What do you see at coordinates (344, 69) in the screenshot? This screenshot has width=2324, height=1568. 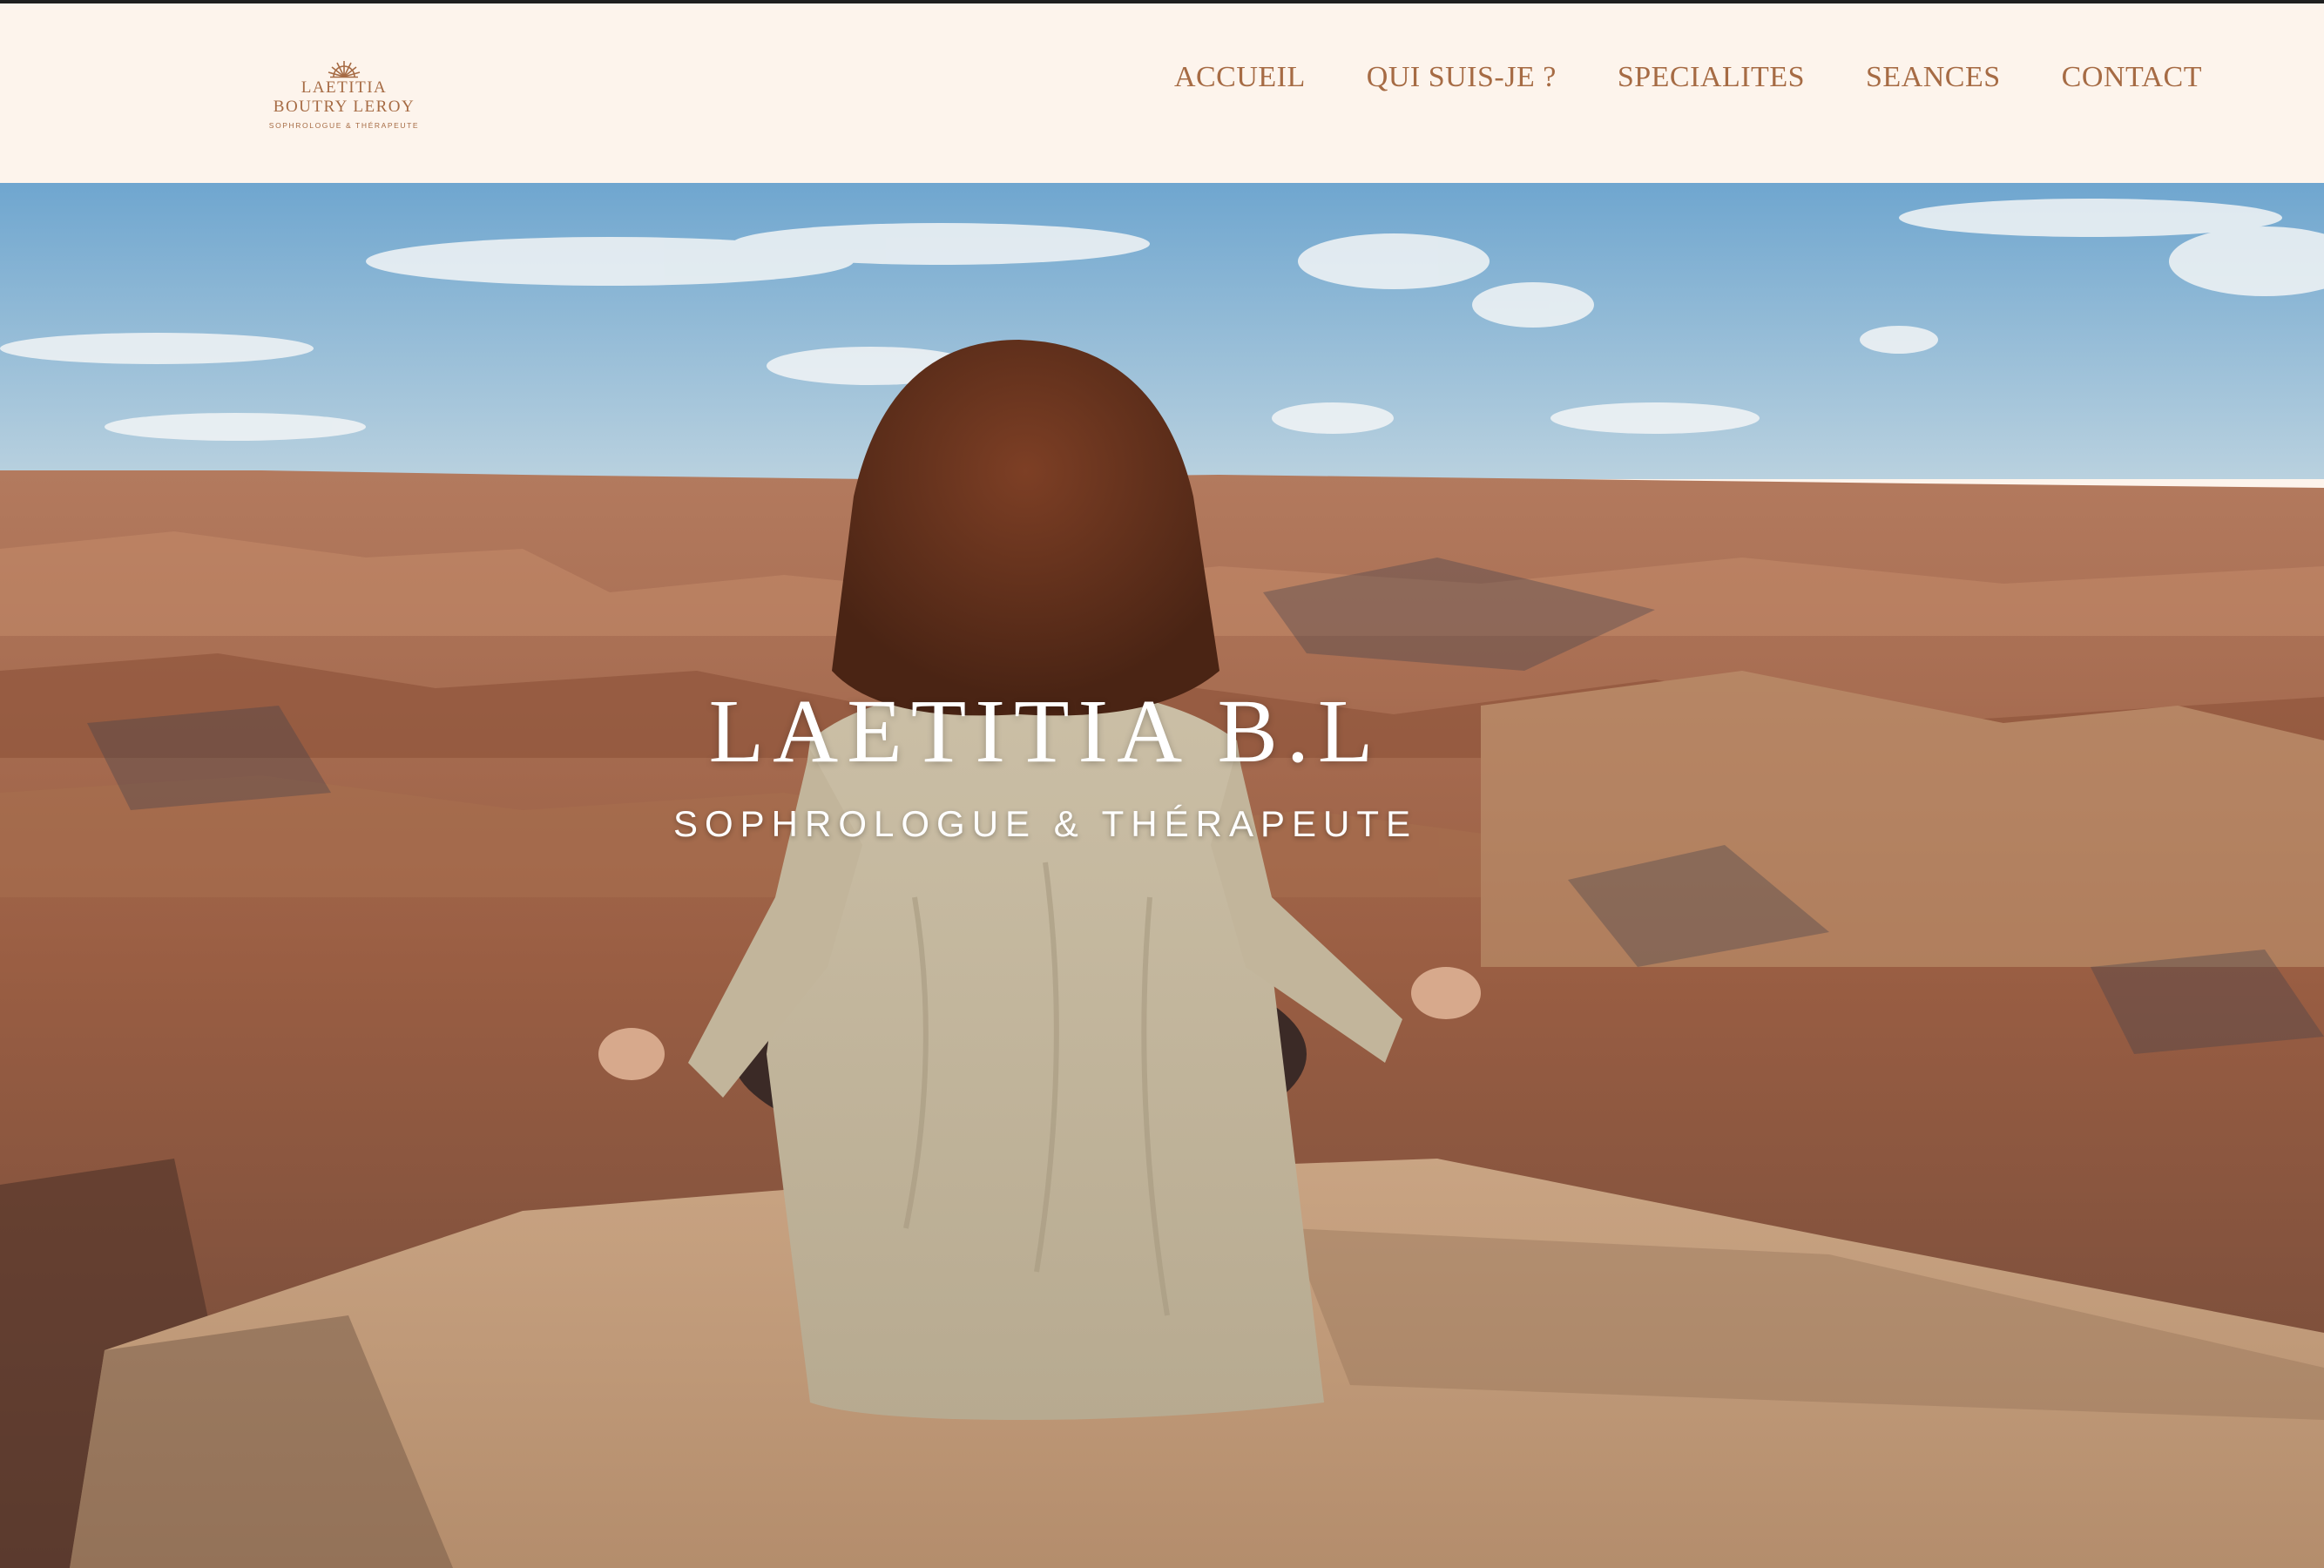 I see `sun-rays-icon` at bounding box center [344, 69].